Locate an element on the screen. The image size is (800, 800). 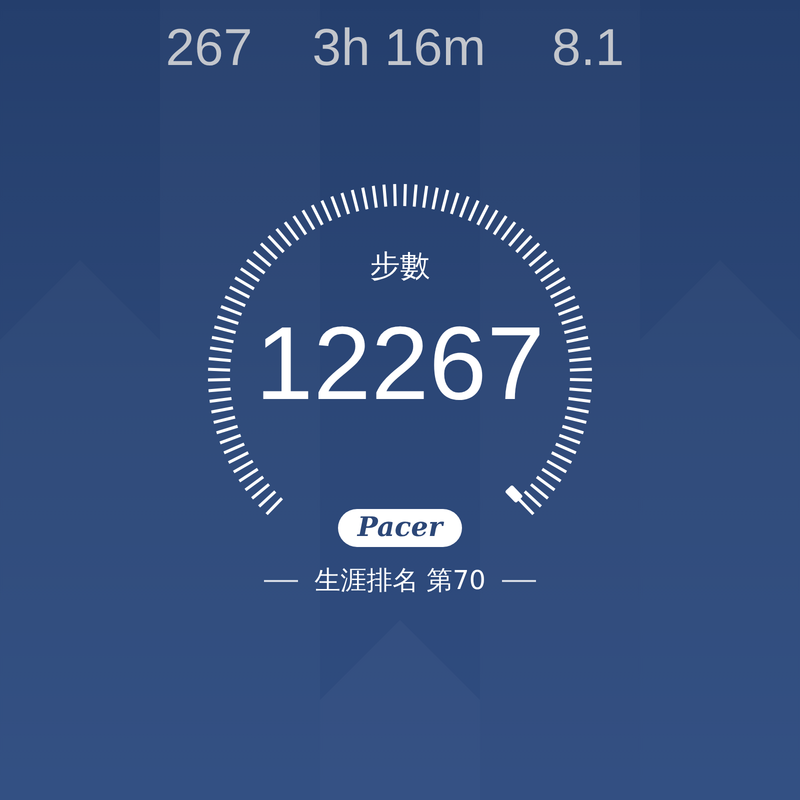
career-ranking: 生涯排名 第70 is located at coordinates (400, 581).